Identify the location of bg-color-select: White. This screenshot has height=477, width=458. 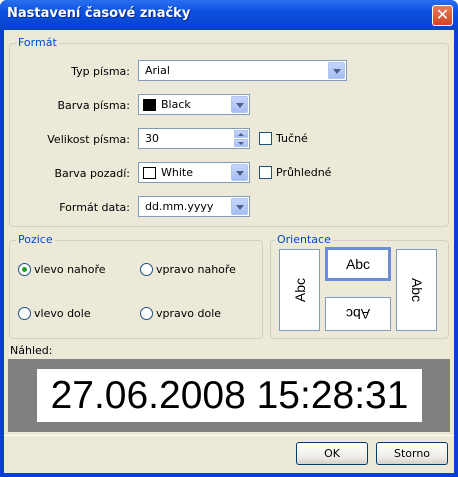
(194, 172).